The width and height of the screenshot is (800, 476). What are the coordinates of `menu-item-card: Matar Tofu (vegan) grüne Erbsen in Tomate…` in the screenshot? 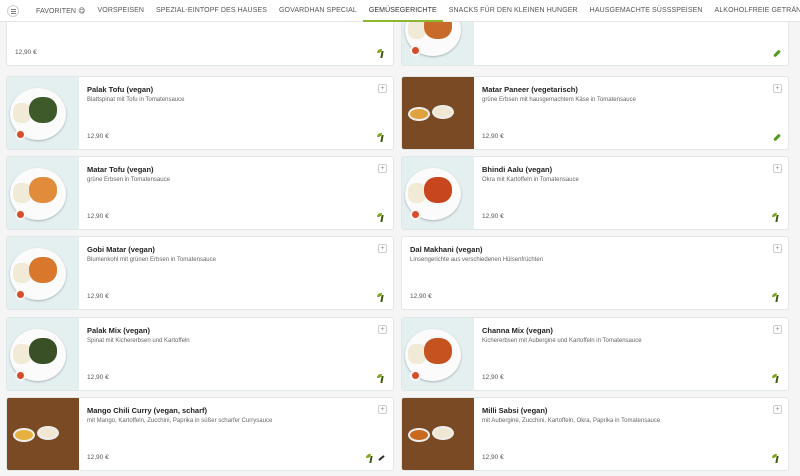 It's located at (200, 193).